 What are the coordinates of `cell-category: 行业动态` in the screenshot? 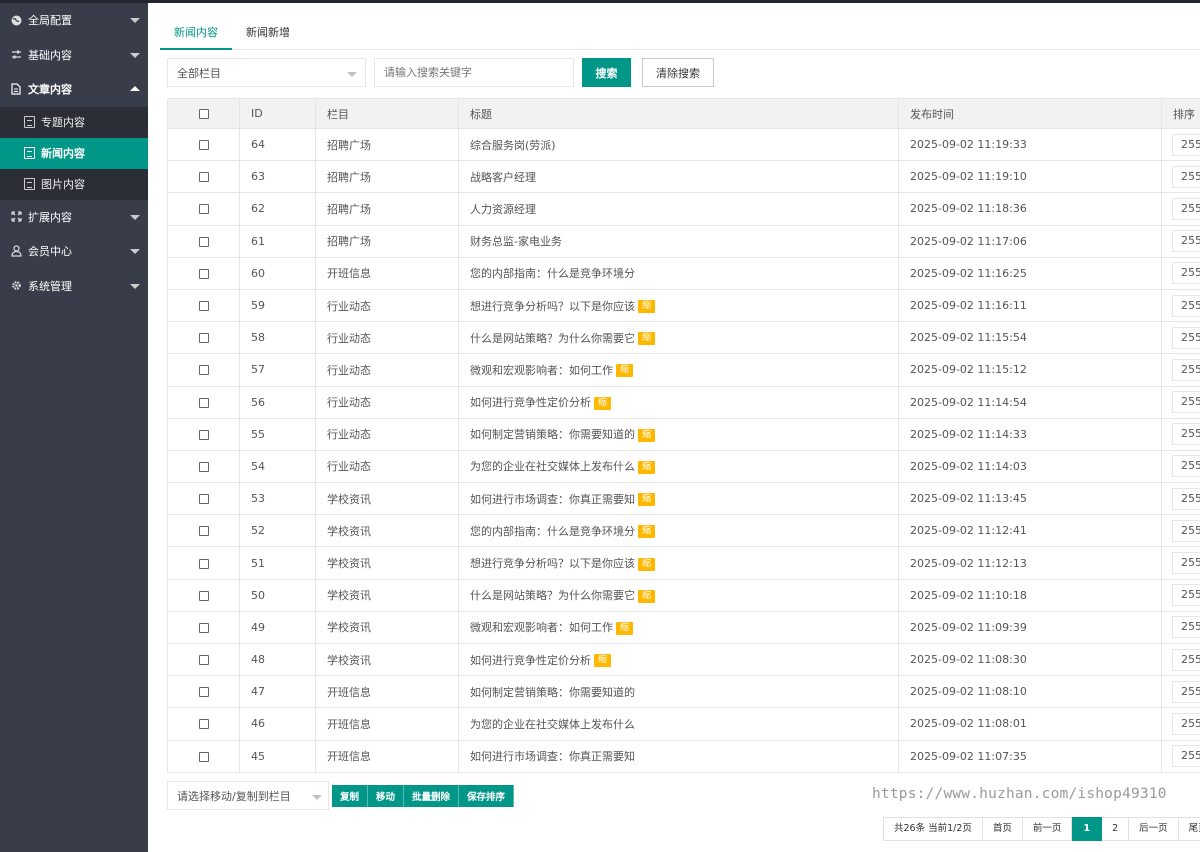 It's located at (387, 434).